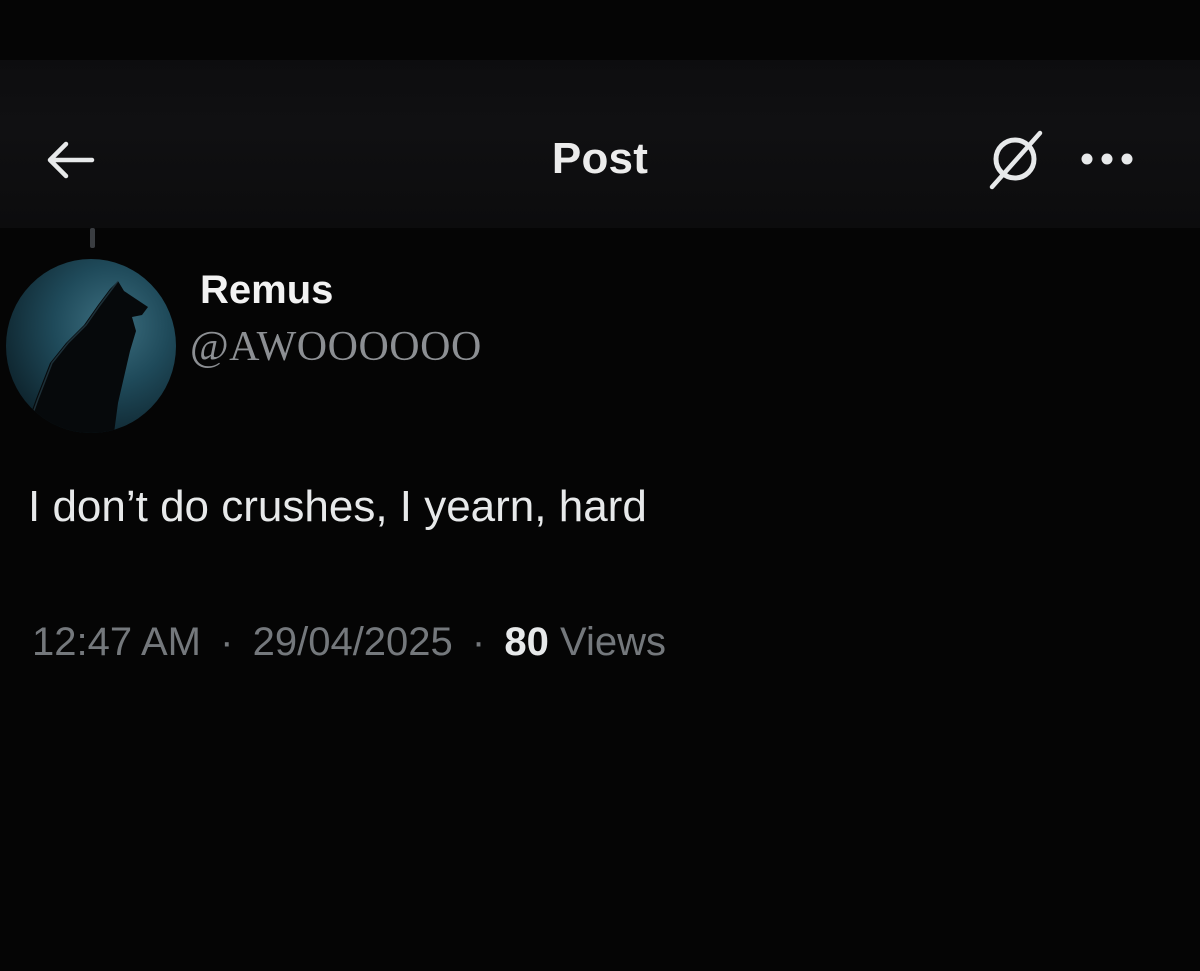  I want to click on post-date: 29/04/2025, so click(353, 642).